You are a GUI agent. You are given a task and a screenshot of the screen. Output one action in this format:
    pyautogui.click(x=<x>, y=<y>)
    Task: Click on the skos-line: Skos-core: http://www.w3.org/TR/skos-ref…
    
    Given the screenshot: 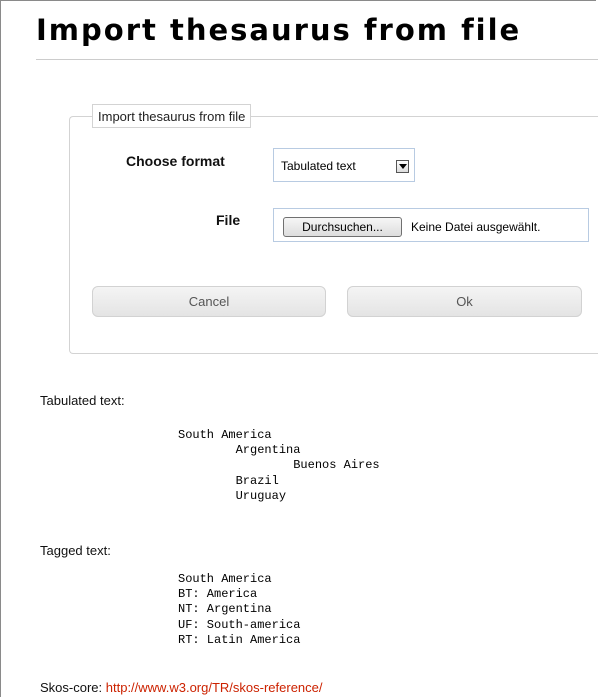 What is the action you would take?
    pyautogui.click(x=181, y=687)
    